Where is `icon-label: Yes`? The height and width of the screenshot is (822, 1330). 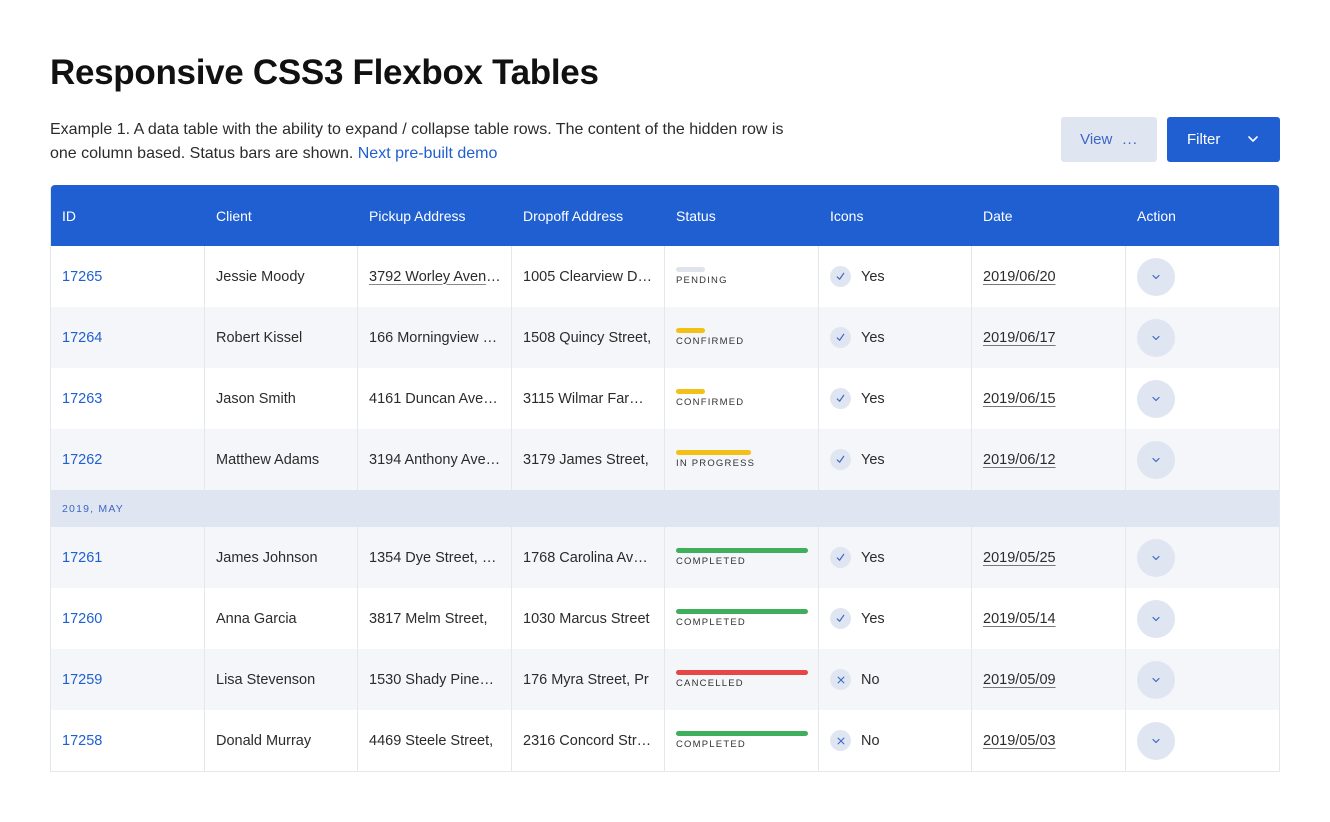 icon-label: Yes is located at coordinates (873, 557).